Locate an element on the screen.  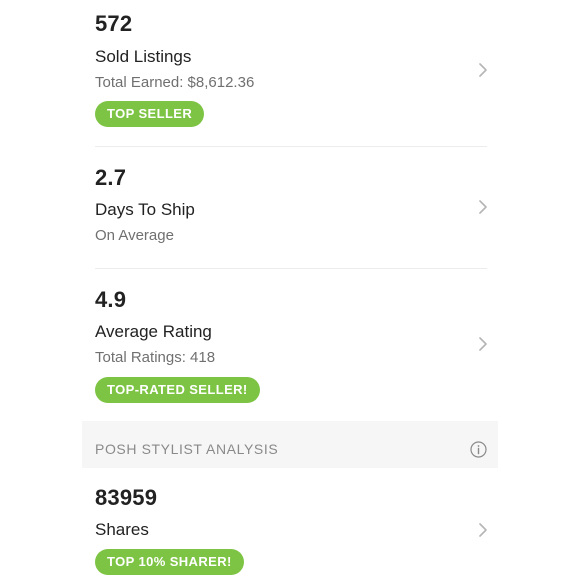
shares-title: Shares is located at coordinates (122, 529).